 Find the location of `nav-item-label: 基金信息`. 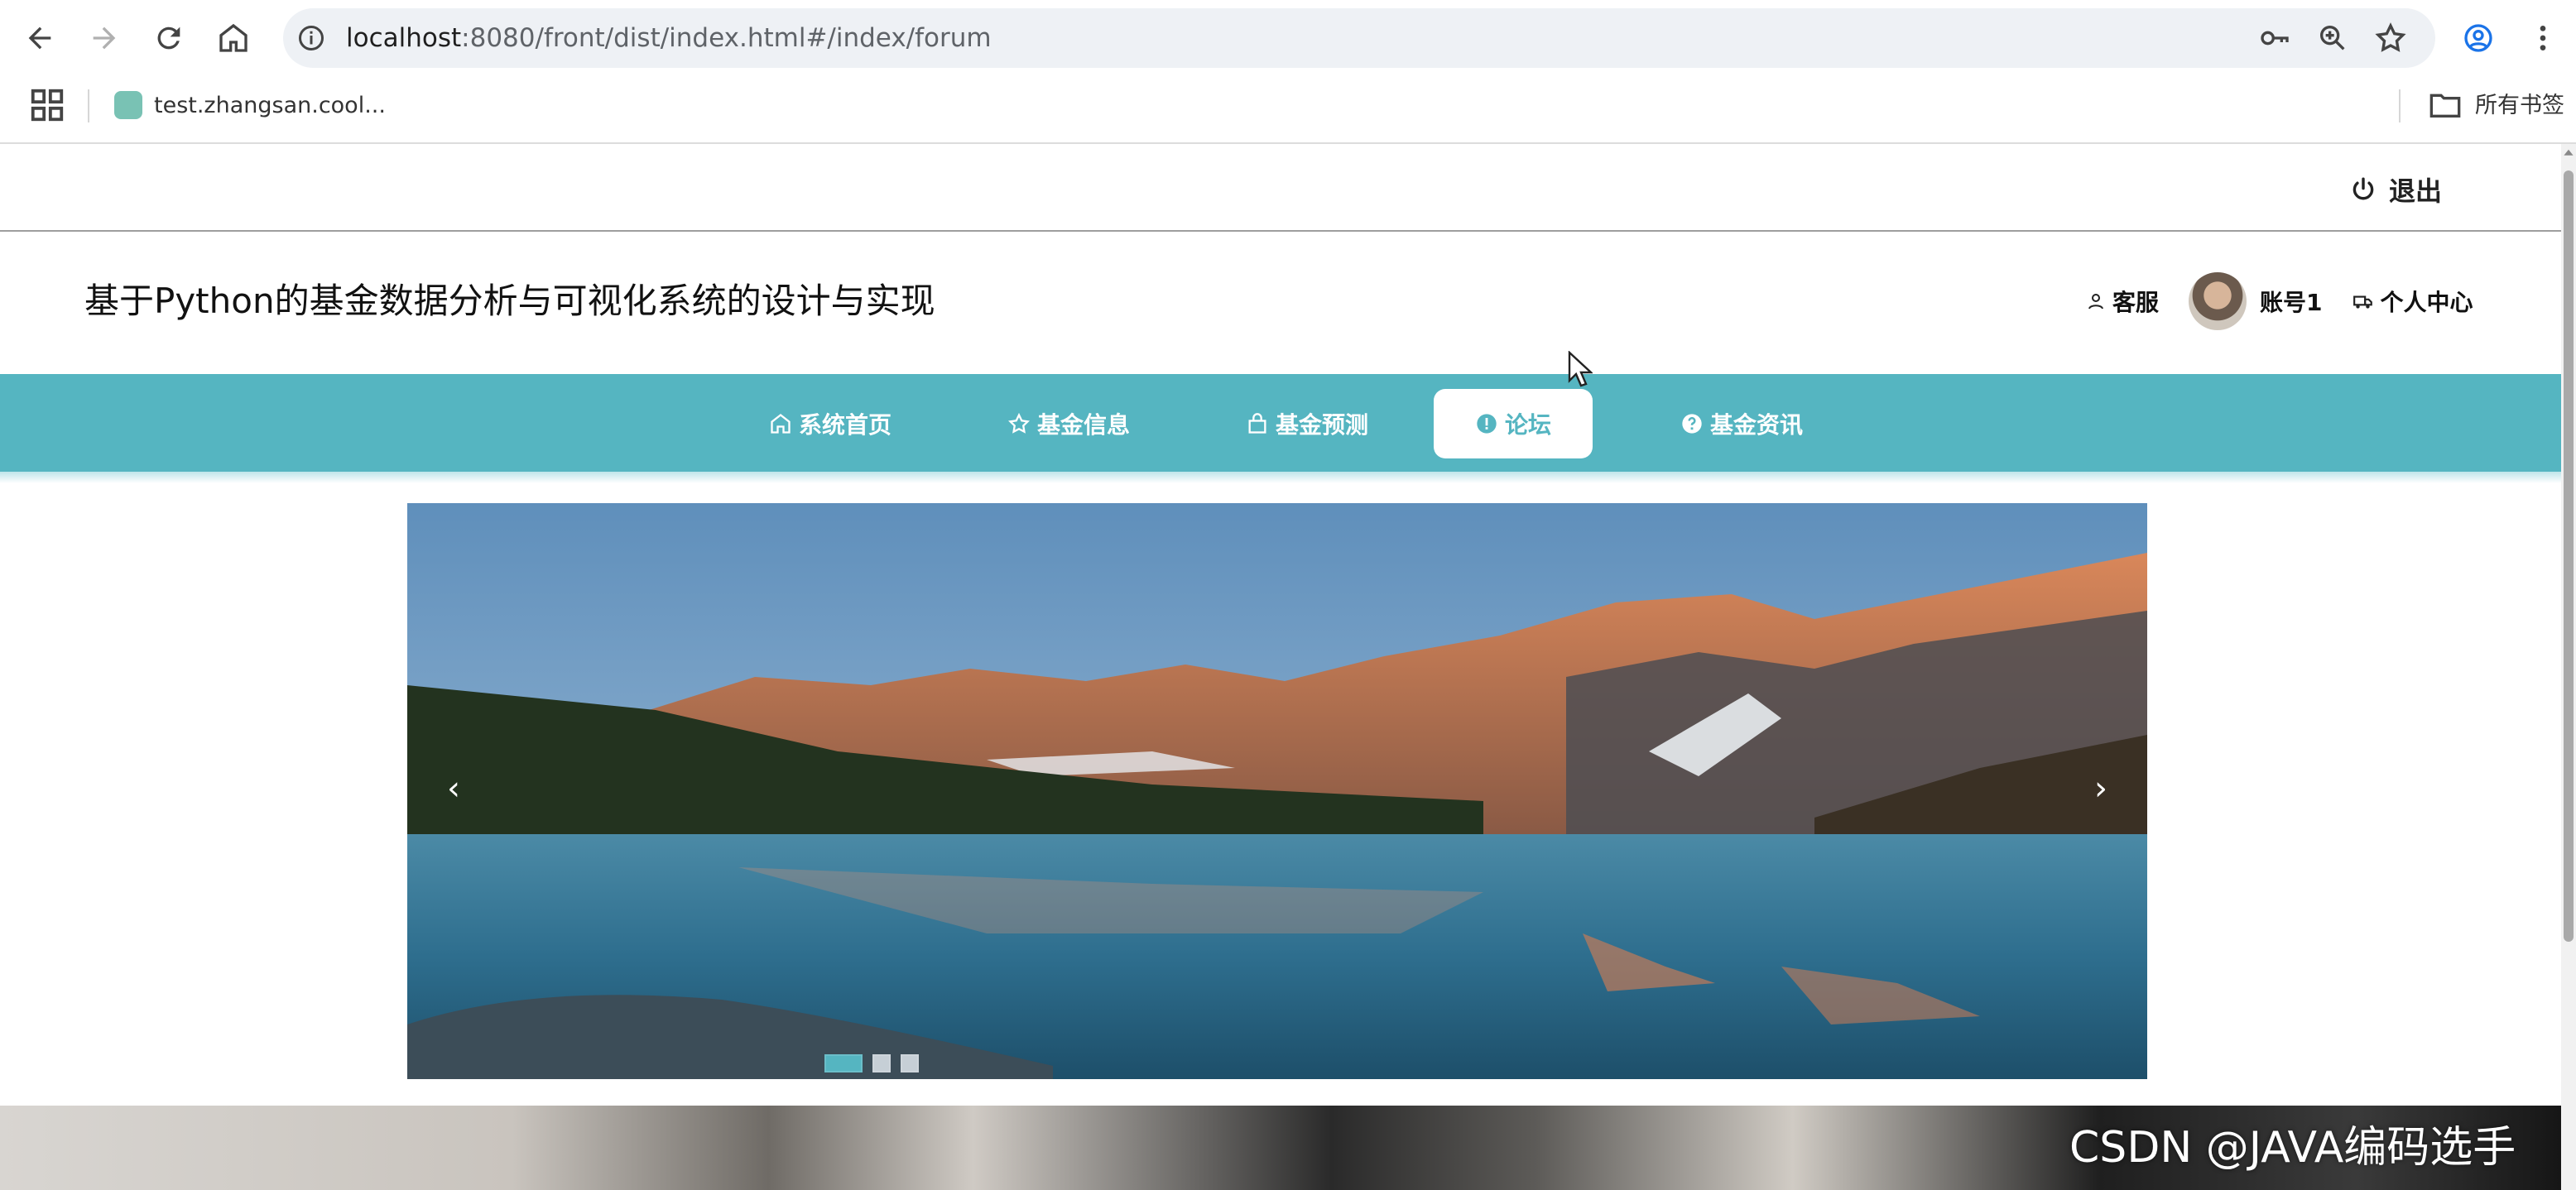

nav-item-label: 基金信息 is located at coordinates (1083, 425).